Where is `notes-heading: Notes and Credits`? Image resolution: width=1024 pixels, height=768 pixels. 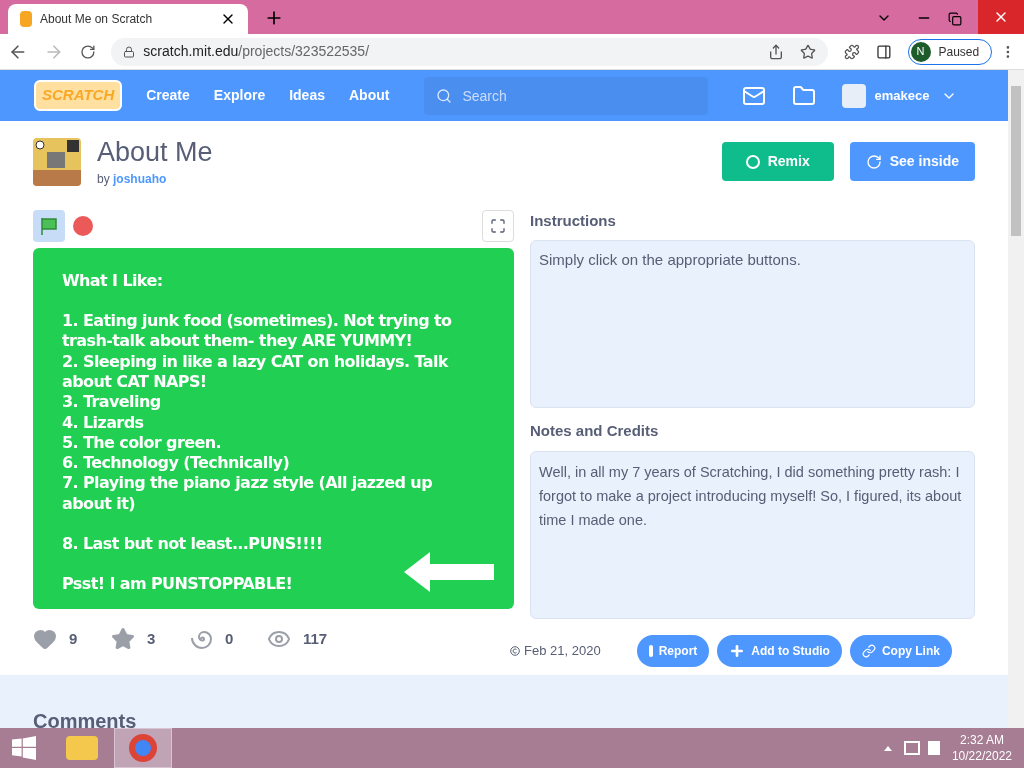
notes-heading: Notes and Credits is located at coordinates (595, 431).